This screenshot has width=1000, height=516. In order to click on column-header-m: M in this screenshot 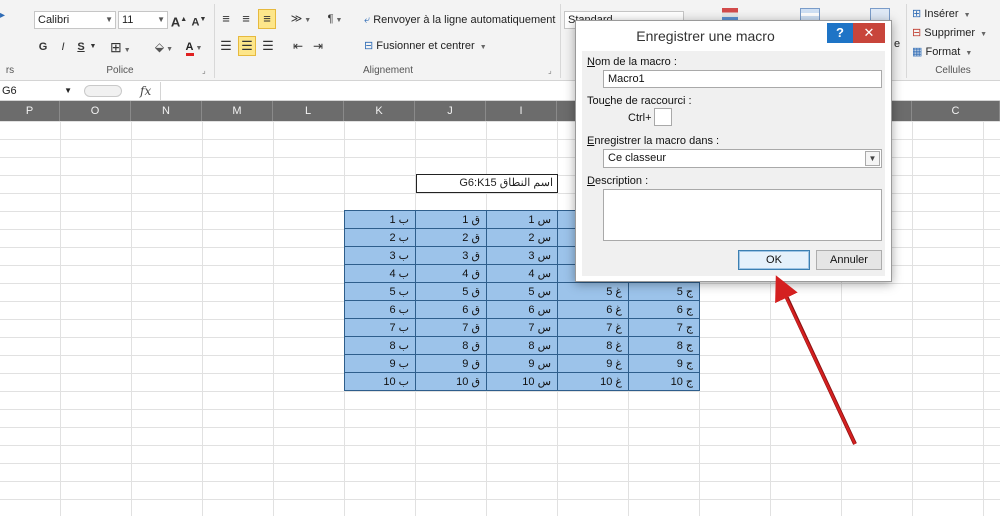, I will do `click(237, 111)`.